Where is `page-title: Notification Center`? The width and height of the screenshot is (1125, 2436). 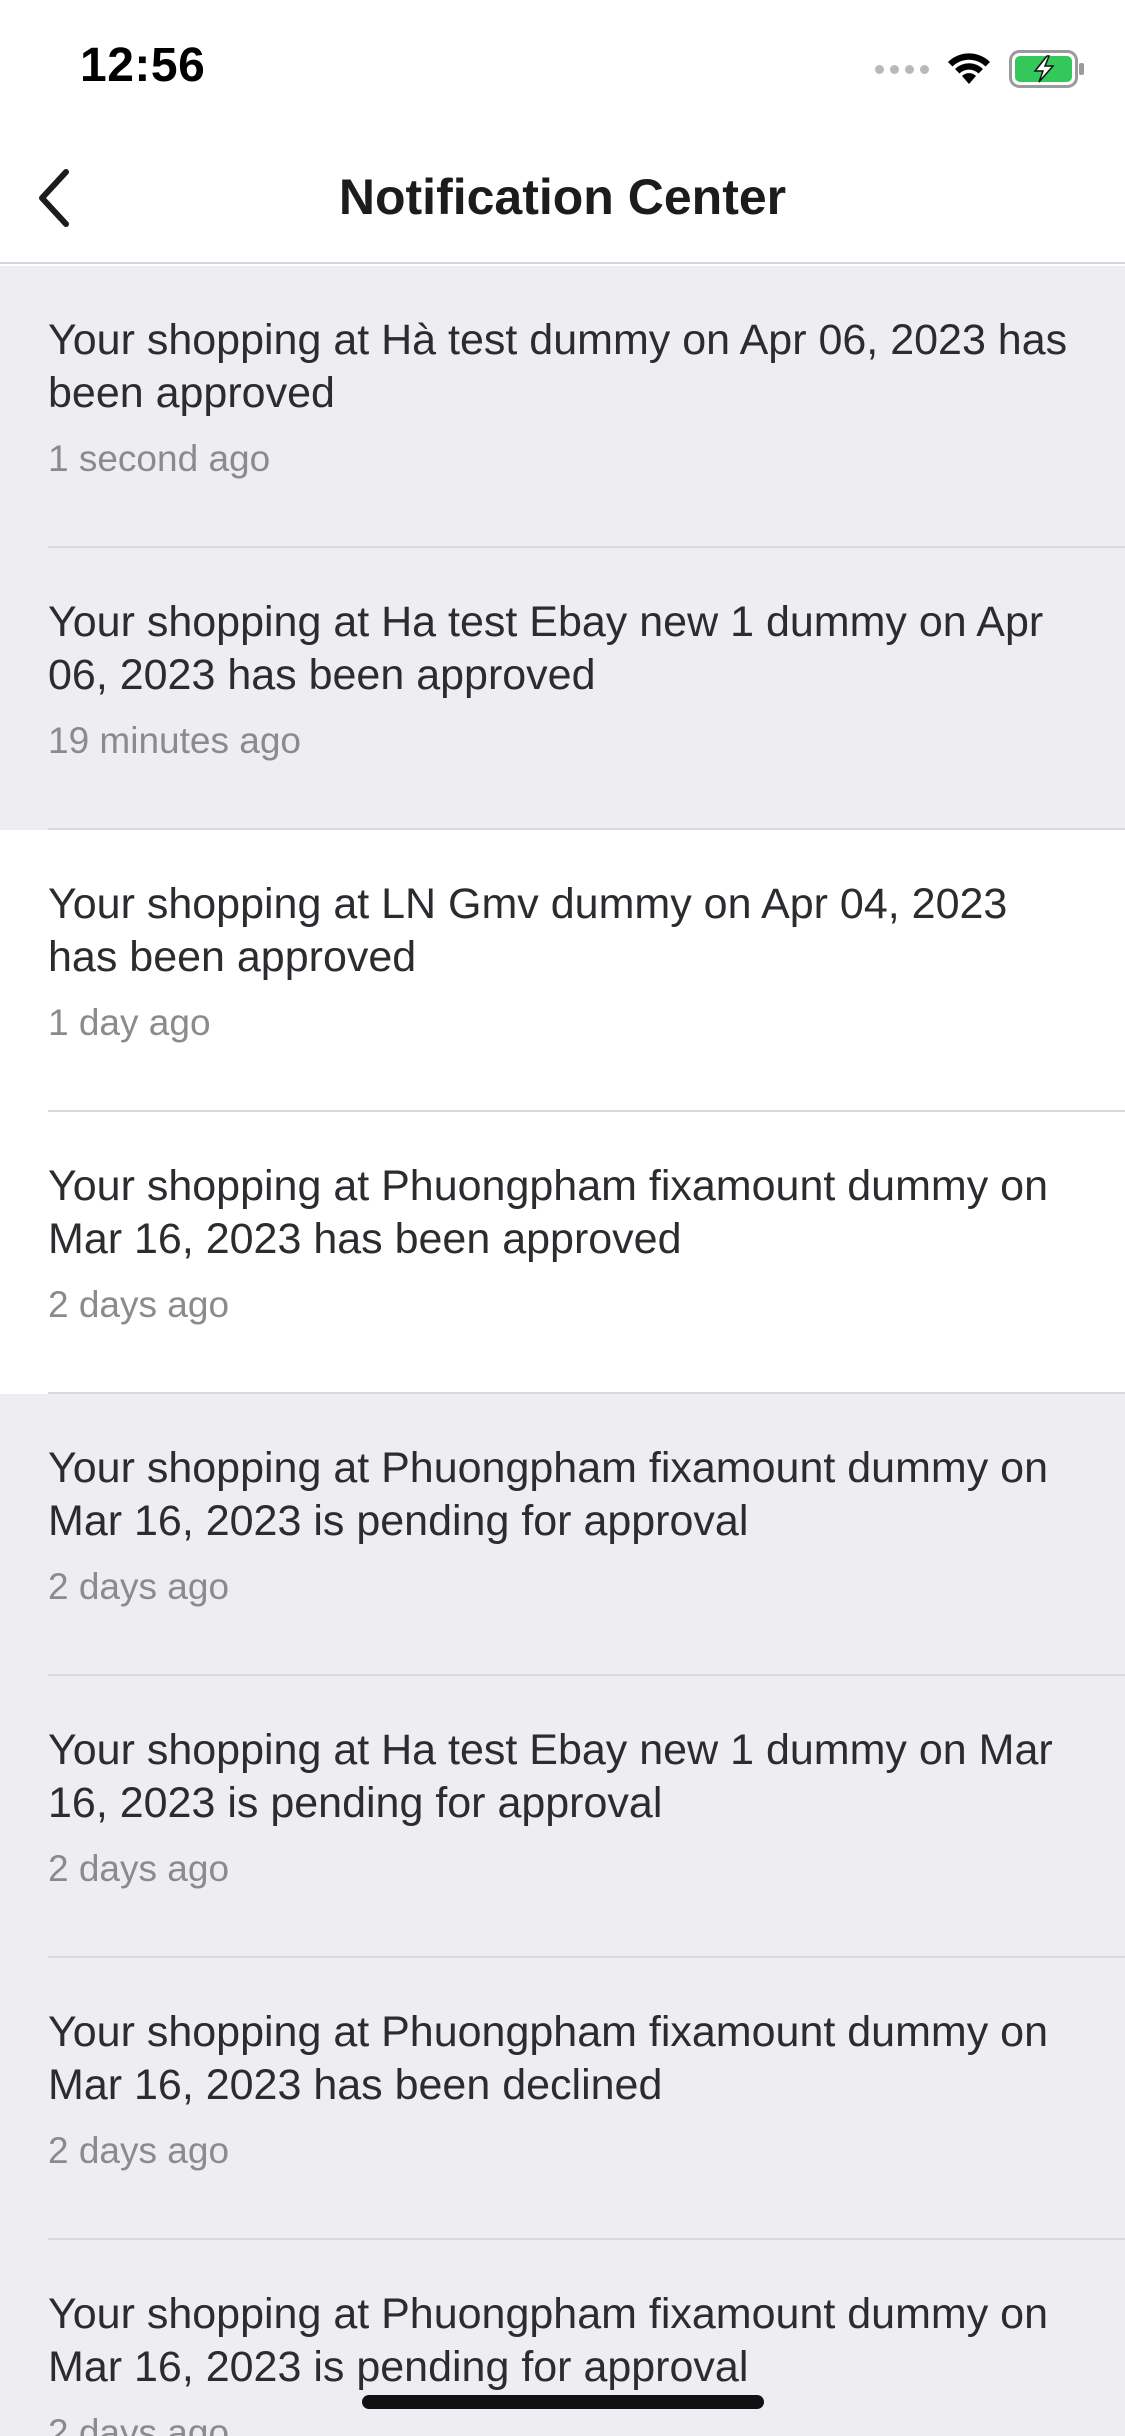
page-title: Notification Center is located at coordinates (562, 197).